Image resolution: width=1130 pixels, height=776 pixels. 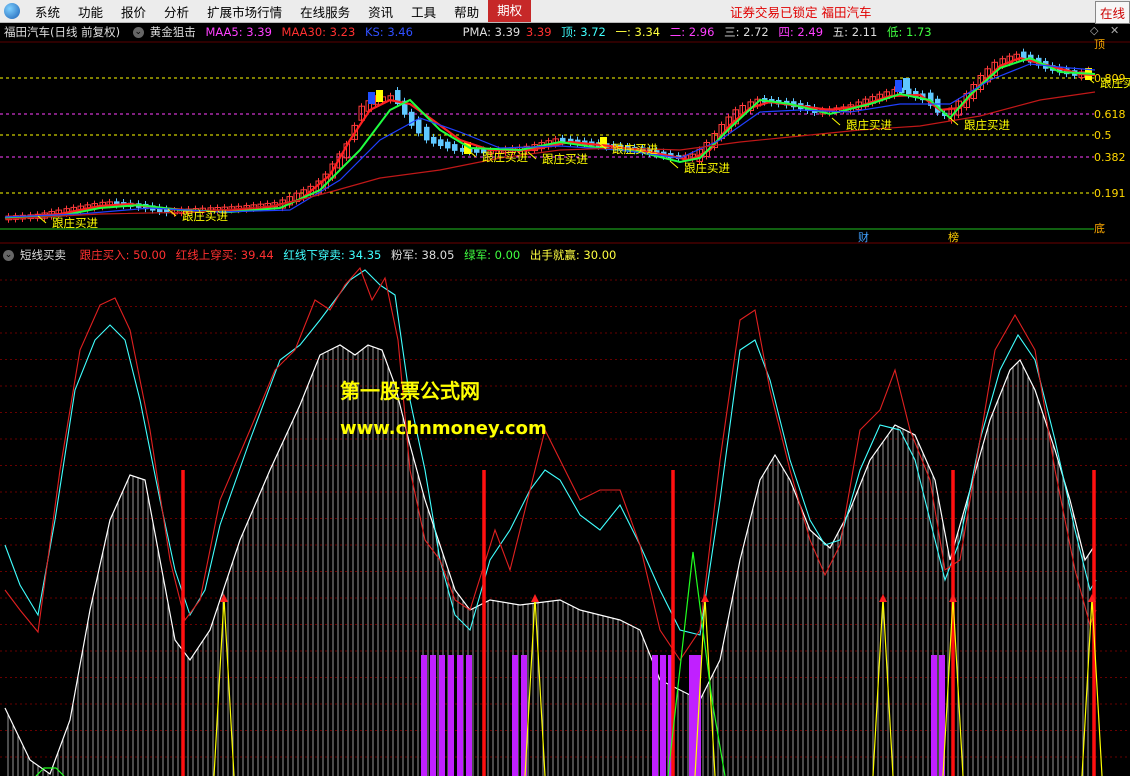 I want to click on stock-title: 福田汽车(日线 前复权), so click(x=62, y=32).